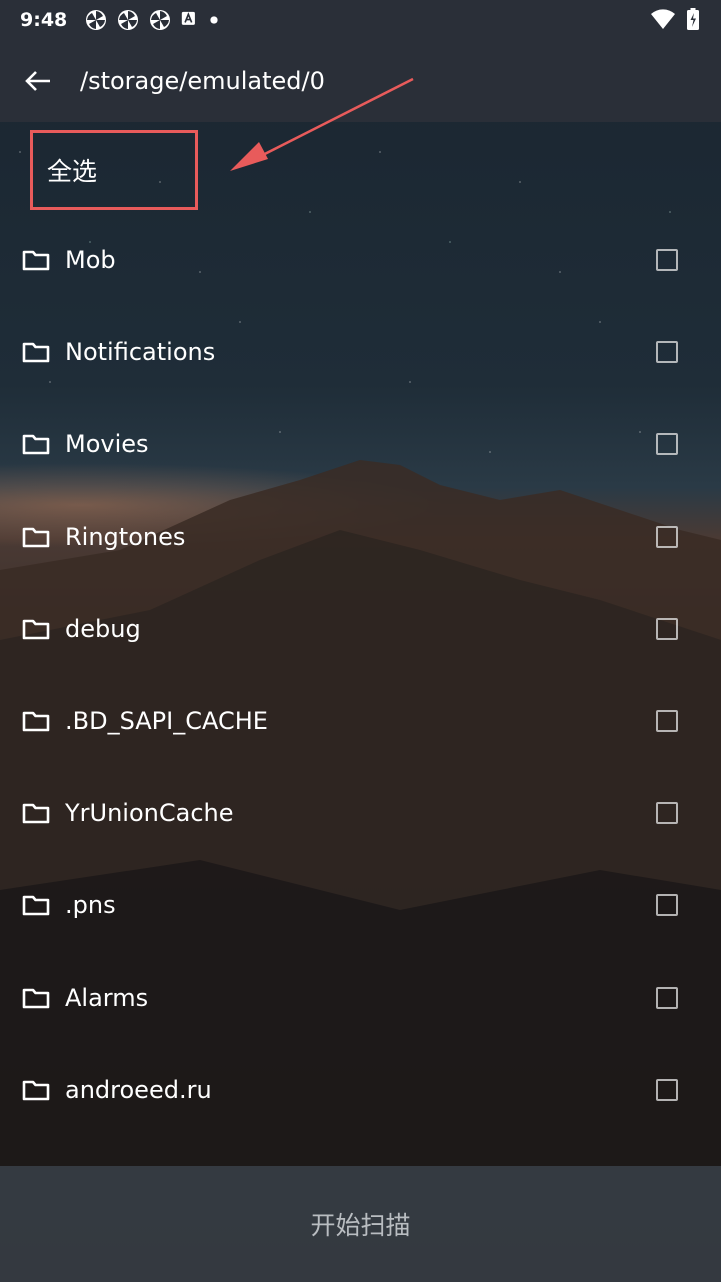 This screenshot has width=721, height=1282. What do you see at coordinates (360, 629) in the screenshot?
I see `folder-row: debug` at bounding box center [360, 629].